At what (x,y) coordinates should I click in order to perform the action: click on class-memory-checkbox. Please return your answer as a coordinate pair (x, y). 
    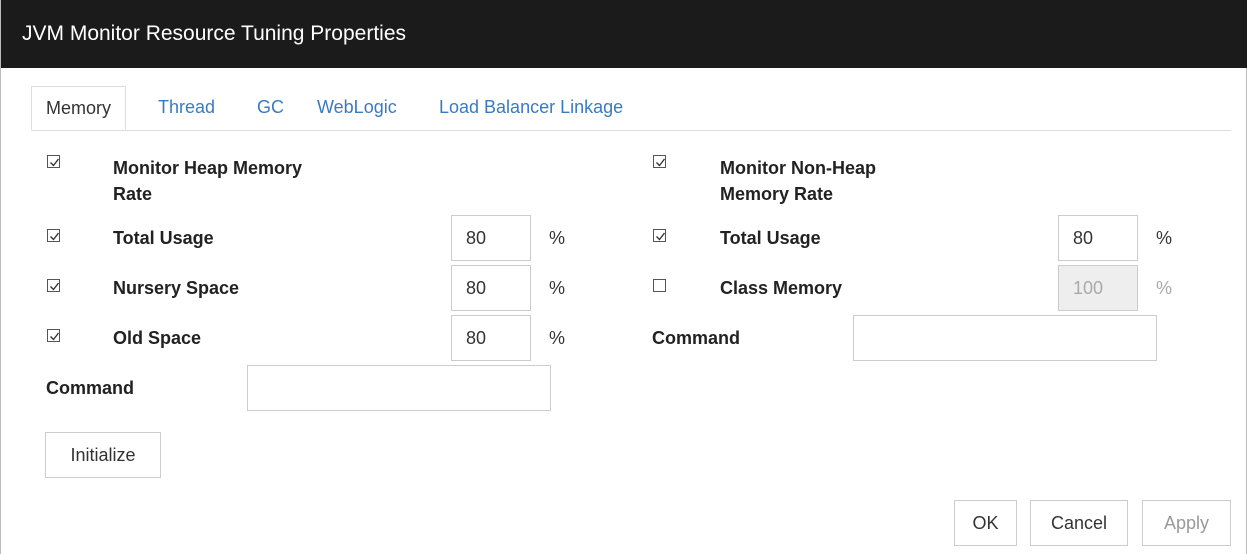
    Looking at the image, I should click on (659, 285).